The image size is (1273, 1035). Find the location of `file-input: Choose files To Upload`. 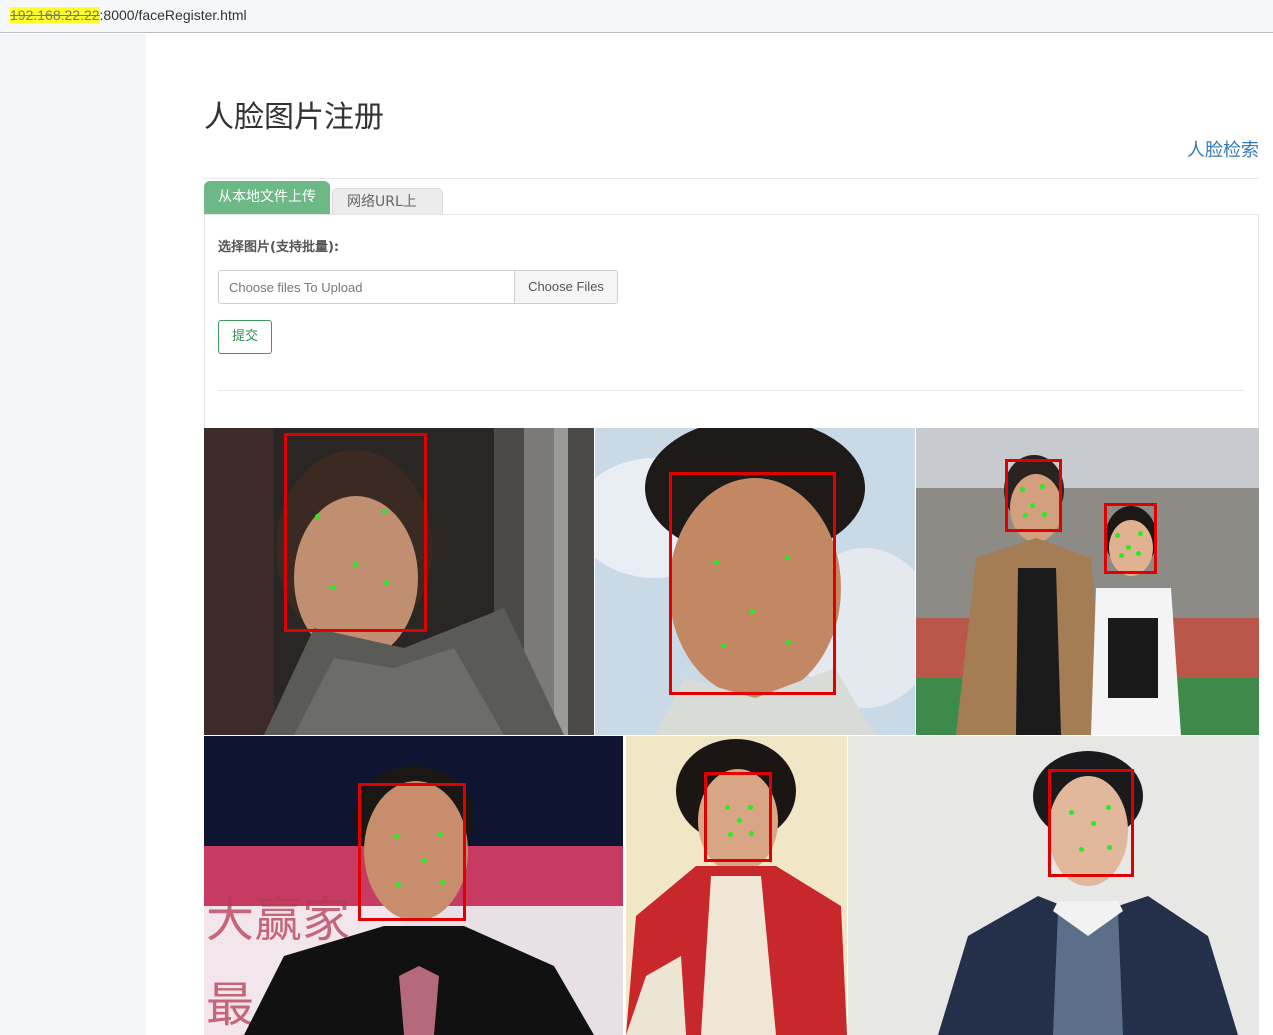

file-input: Choose files To Upload is located at coordinates (366, 287).